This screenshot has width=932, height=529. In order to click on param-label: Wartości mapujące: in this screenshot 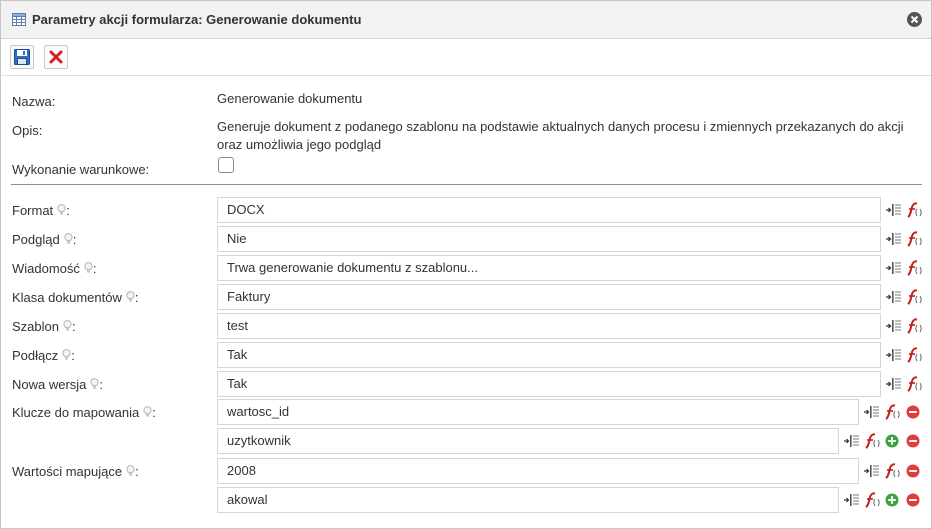, I will do `click(75, 472)`.